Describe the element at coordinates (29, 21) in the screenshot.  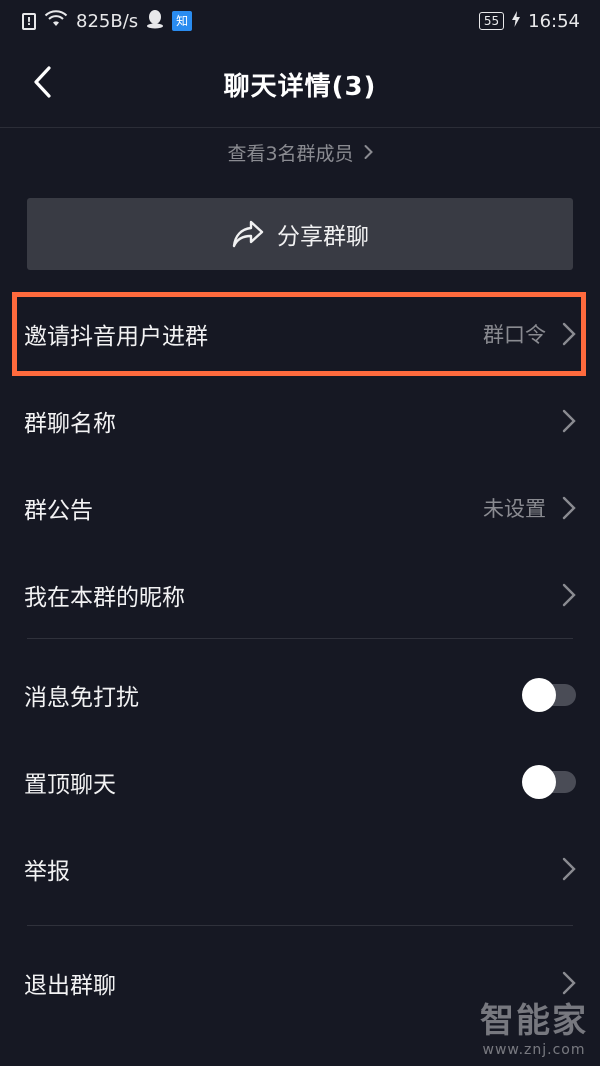
I see `alert-icon: !` at that location.